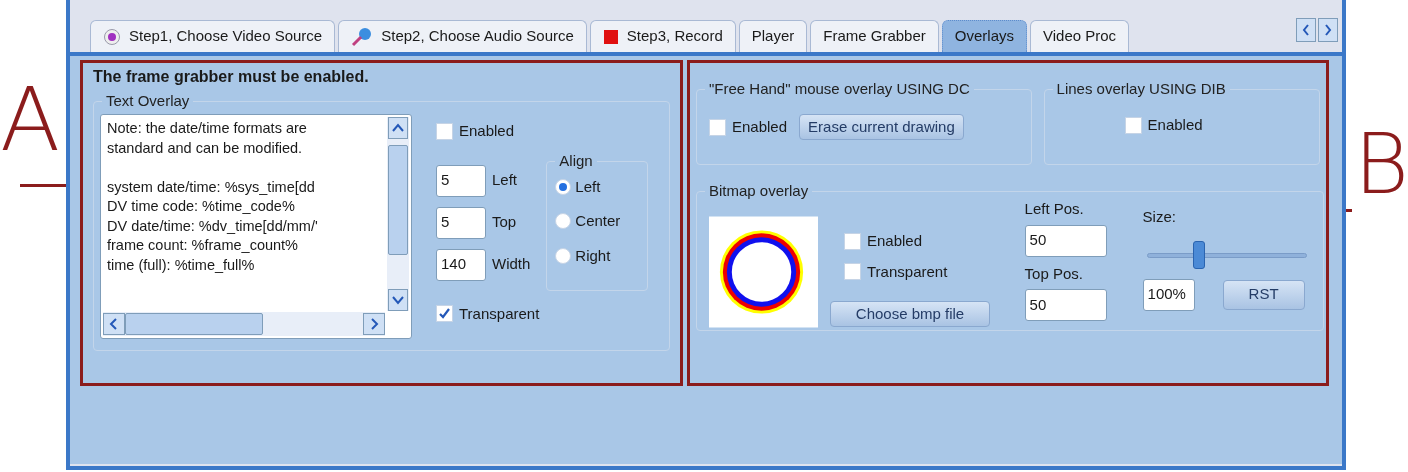  What do you see at coordinates (461, 264) in the screenshot?
I see `input-field: 140` at bounding box center [461, 264].